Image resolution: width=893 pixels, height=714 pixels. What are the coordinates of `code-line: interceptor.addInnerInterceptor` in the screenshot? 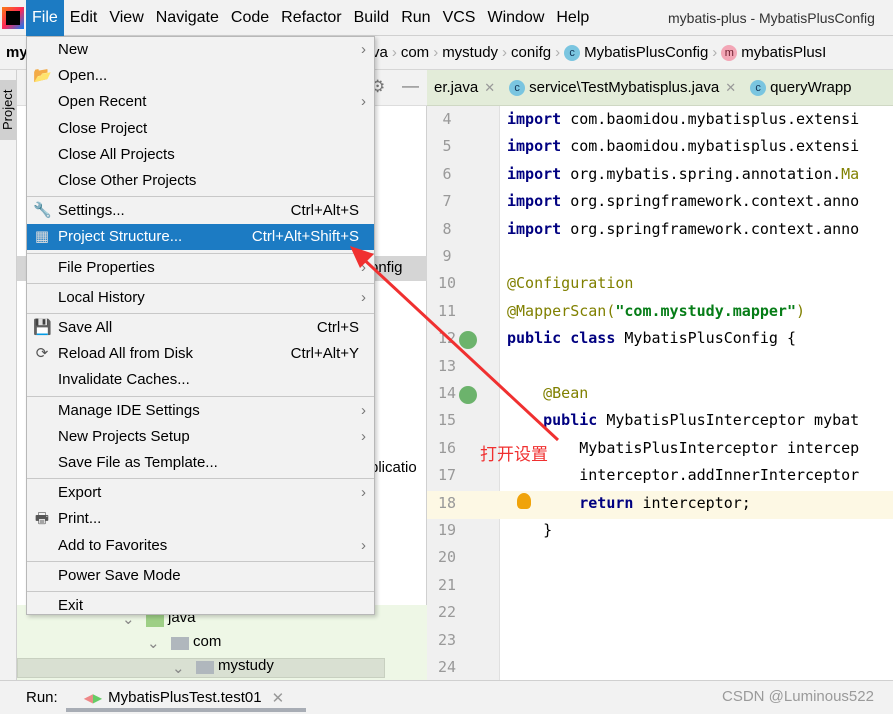 It's located at (683, 476).